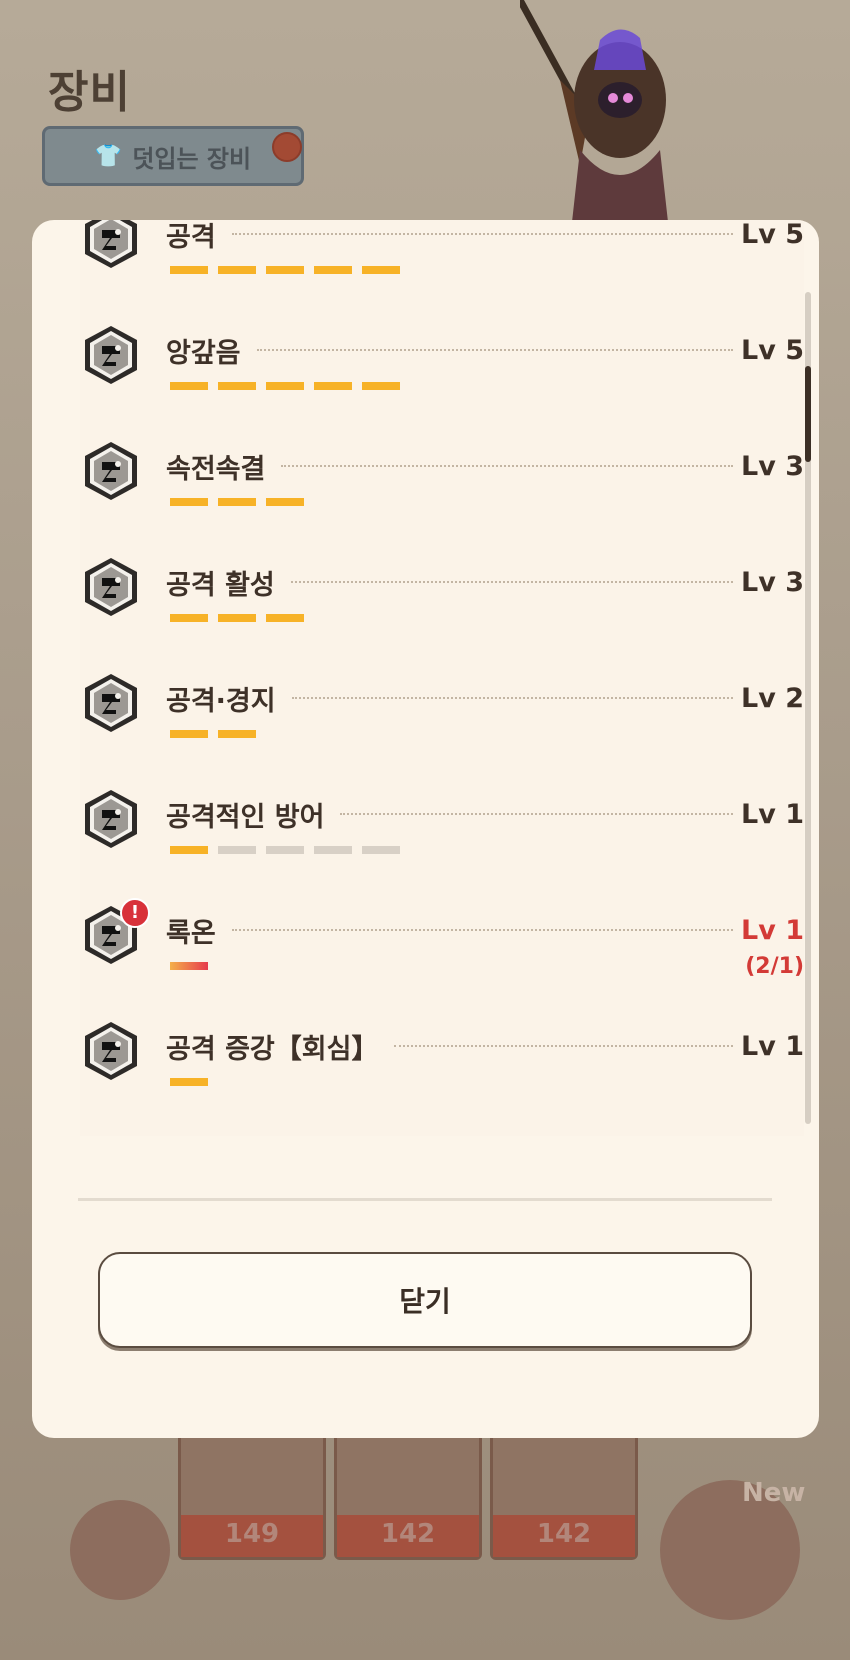 The width and height of the screenshot is (850, 1660). What do you see at coordinates (774, 1493) in the screenshot?
I see `new-label: New` at bounding box center [774, 1493].